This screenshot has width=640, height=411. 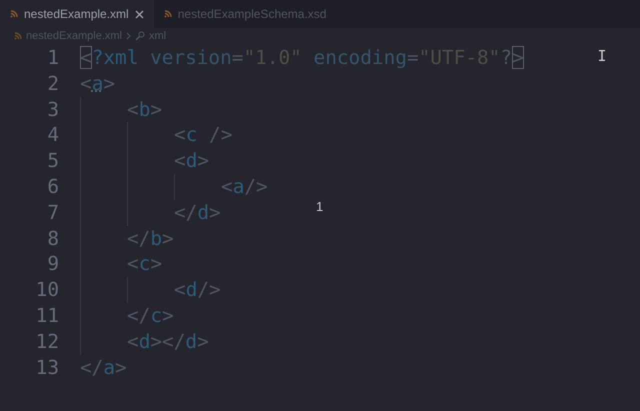 I want to click on chevron-icon, so click(x=128, y=36).